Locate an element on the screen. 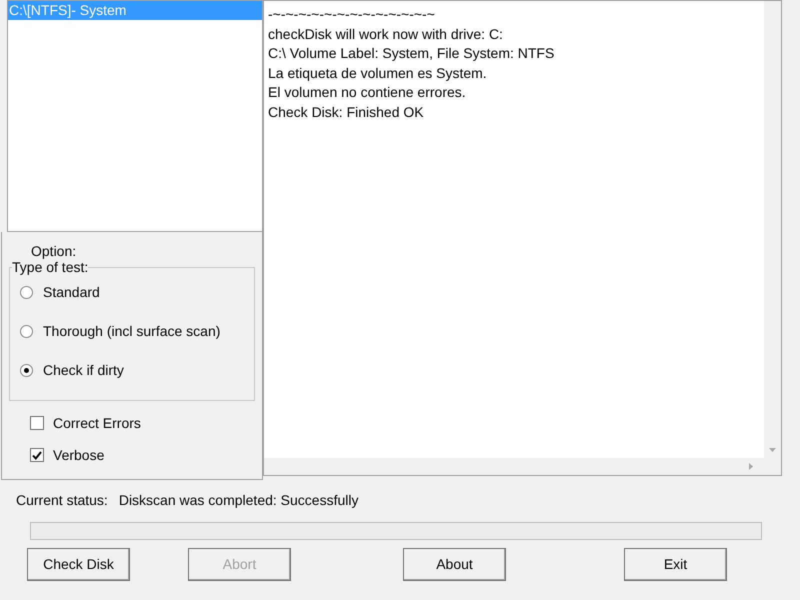 The width and height of the screenshot is (800, 600). group-title: Type of test: is located at coordinates (50, 267).